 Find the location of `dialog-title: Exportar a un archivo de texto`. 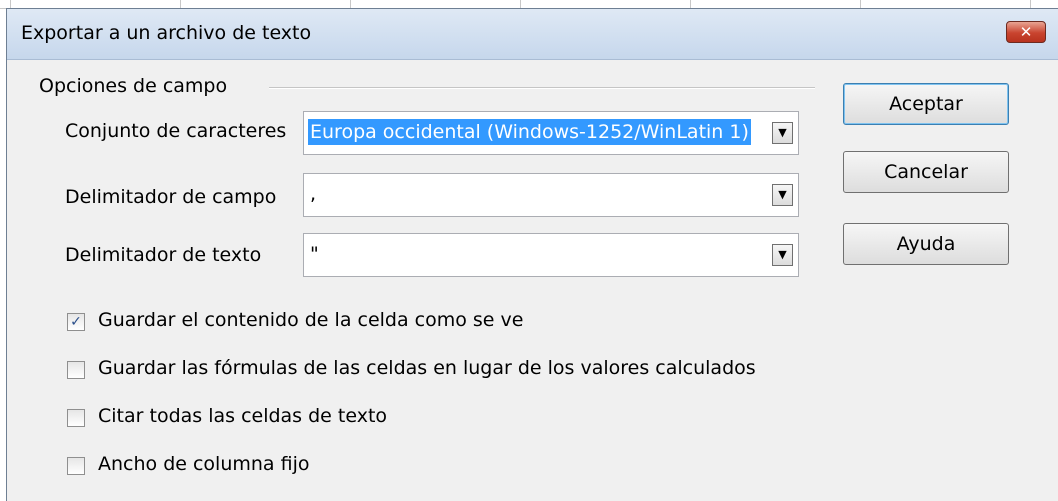

dialog-title: Exportar a un archivo de texto is located at coordinates (166, 33).